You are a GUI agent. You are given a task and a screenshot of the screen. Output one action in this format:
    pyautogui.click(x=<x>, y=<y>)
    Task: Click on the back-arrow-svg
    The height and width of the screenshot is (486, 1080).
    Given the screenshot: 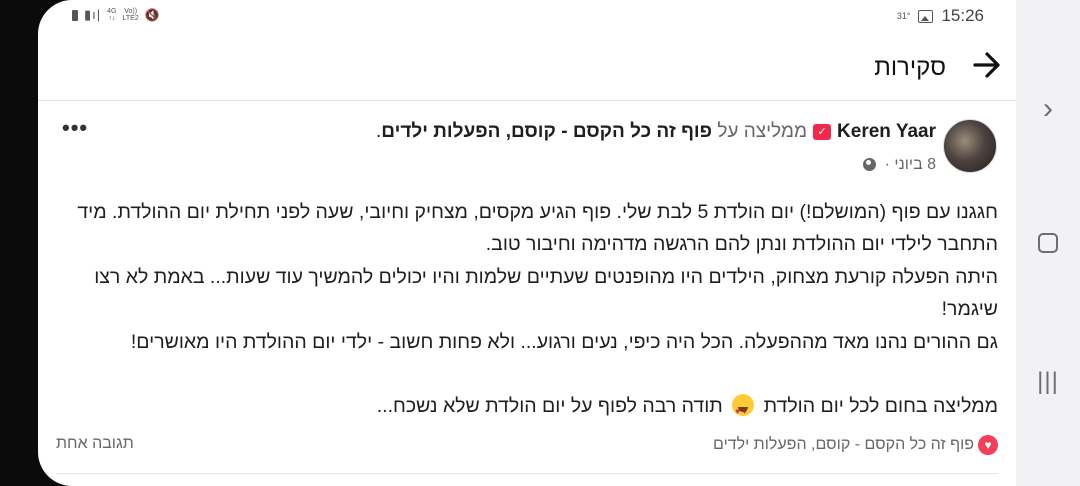 What is the action you would take?
    pyautogui.click(x=986, y=65)
    